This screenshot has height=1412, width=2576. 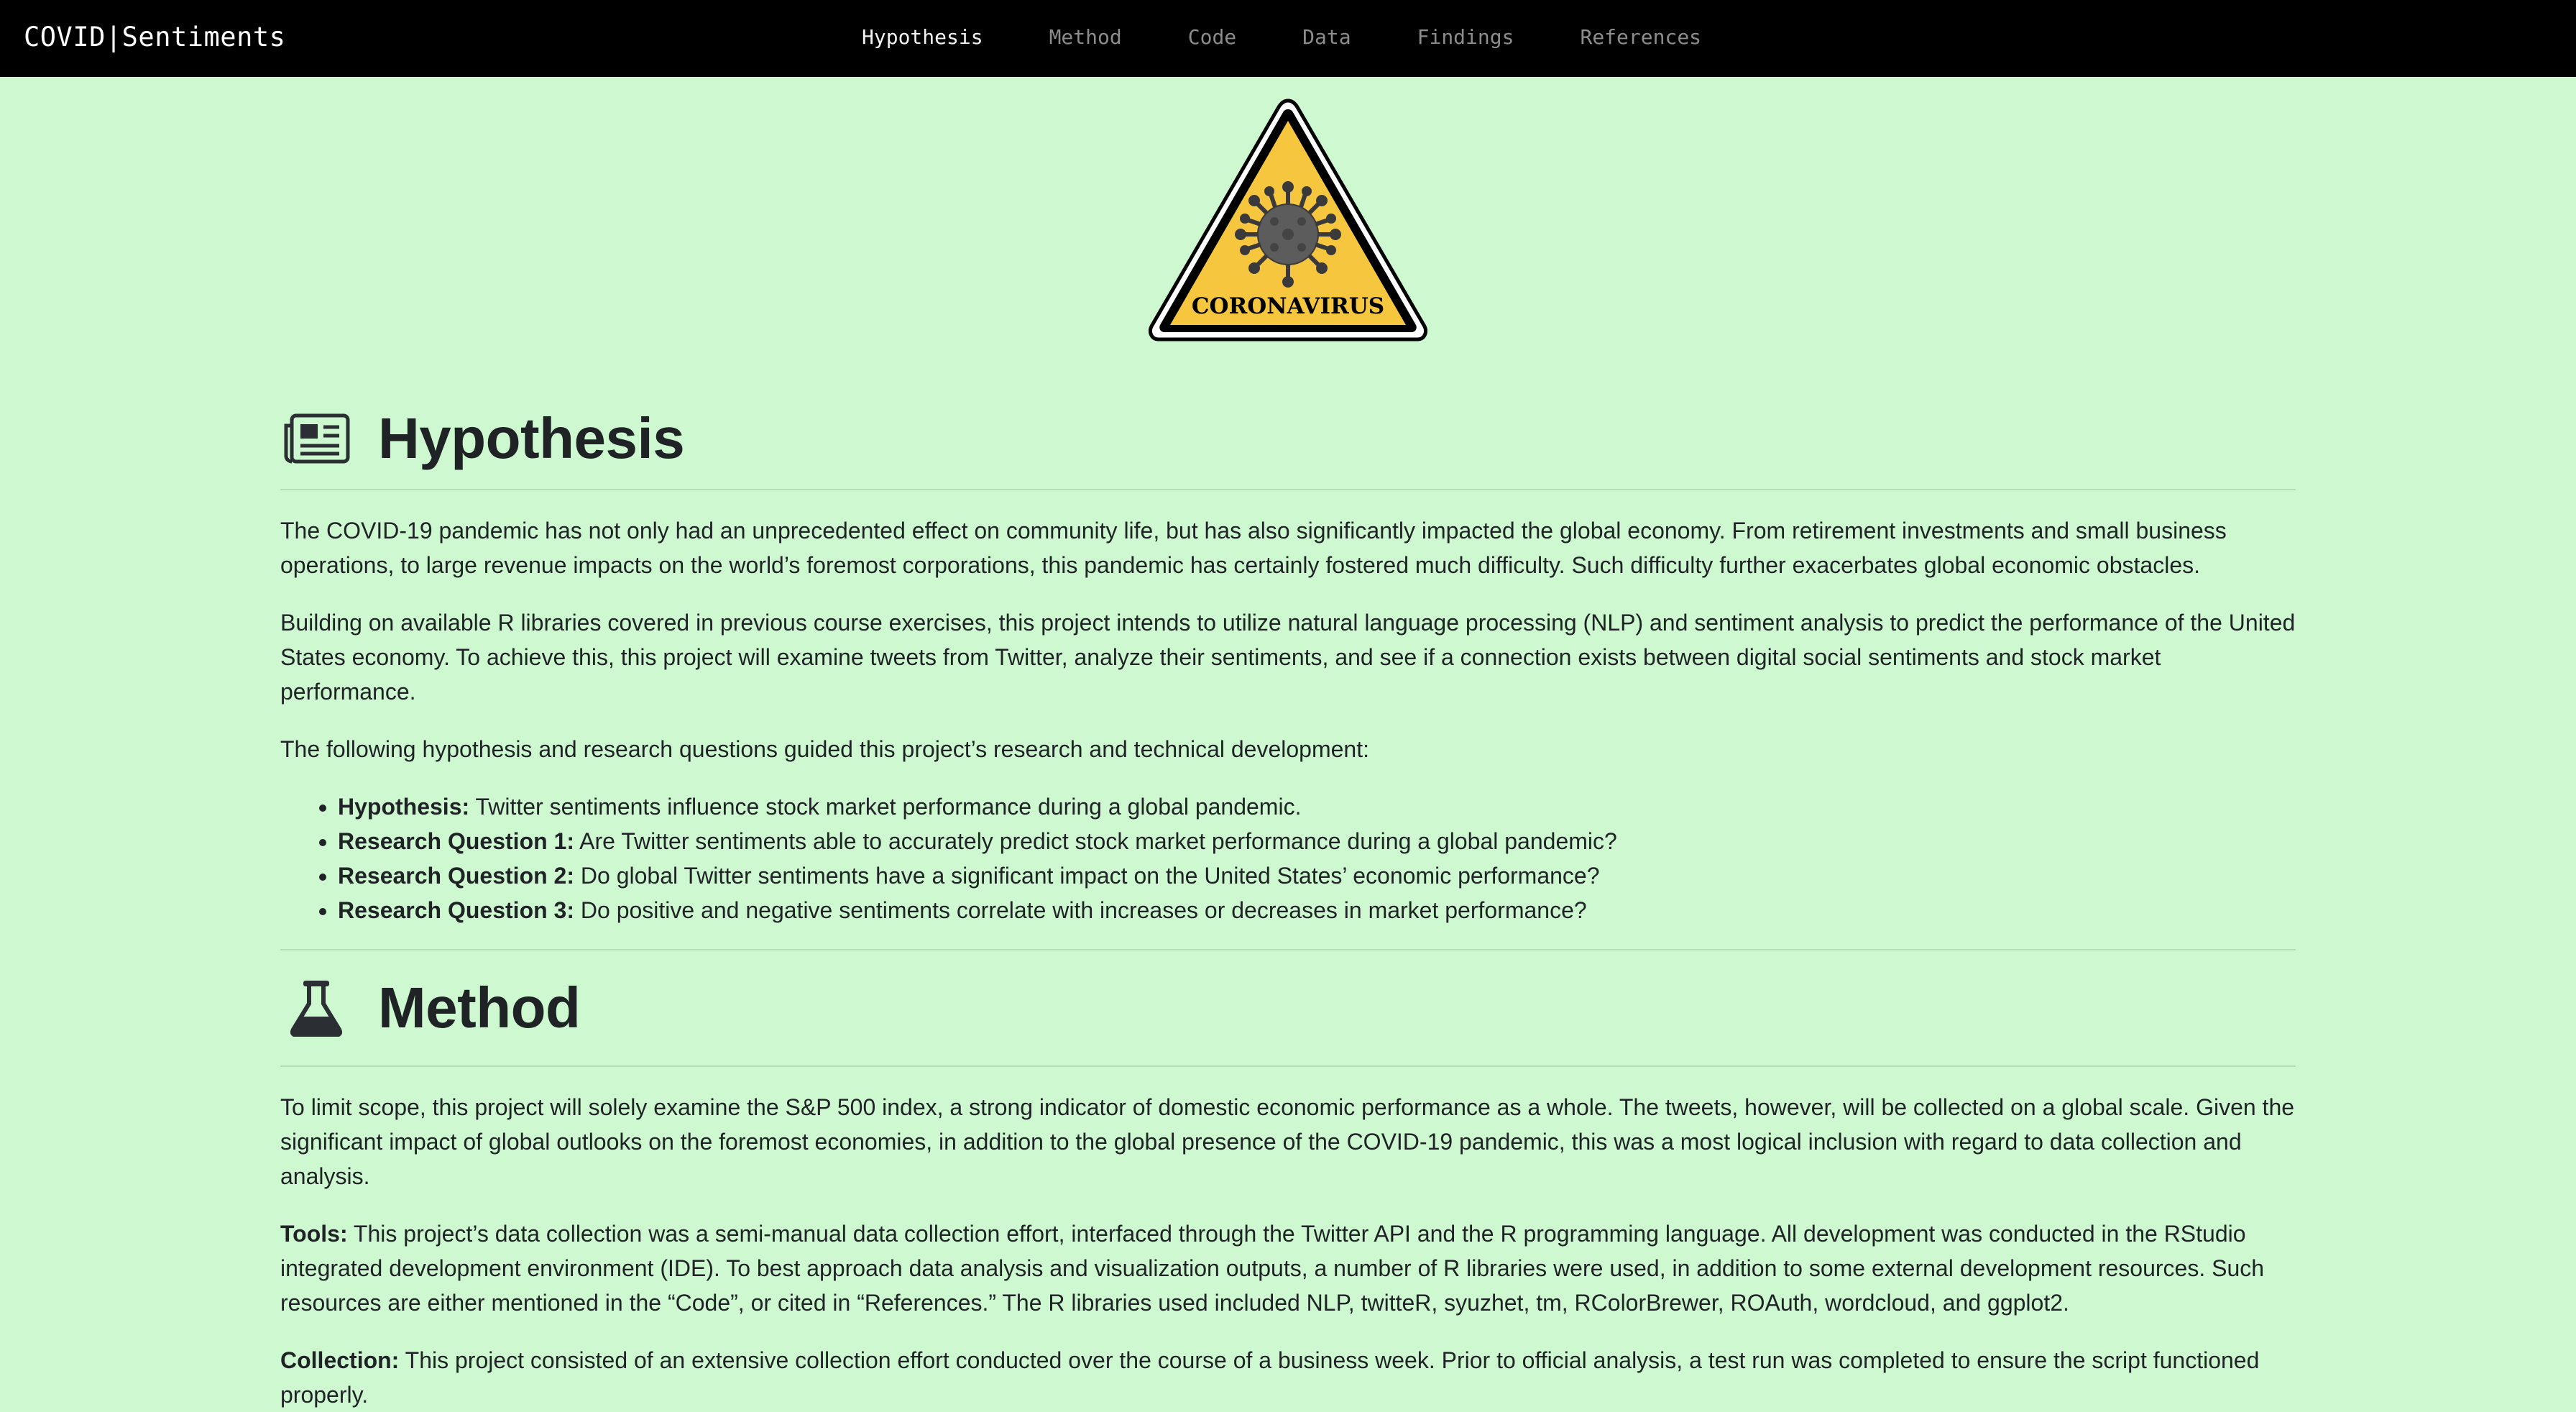 I want to click on coronavirus-warning-sign: CORONAVIRUS, so click(x=1288, y=220).